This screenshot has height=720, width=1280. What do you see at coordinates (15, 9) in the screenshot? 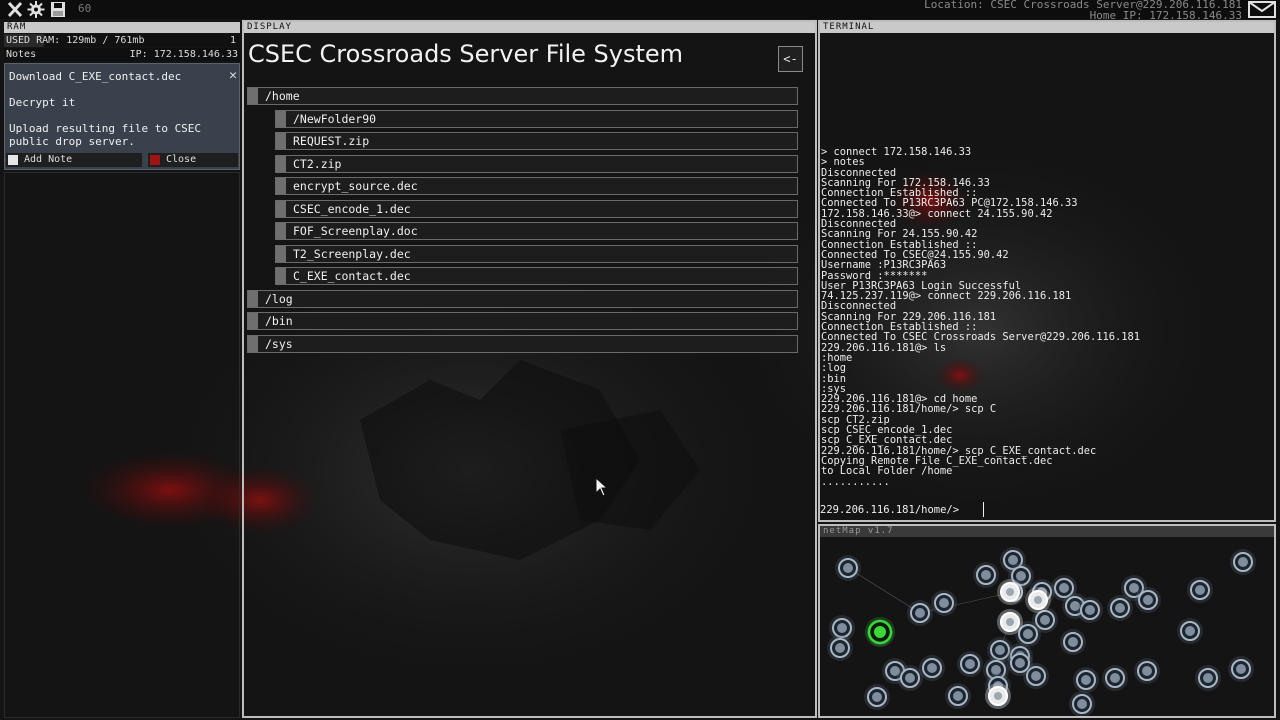
I see `close-icon` at bounding box center [15, 9].